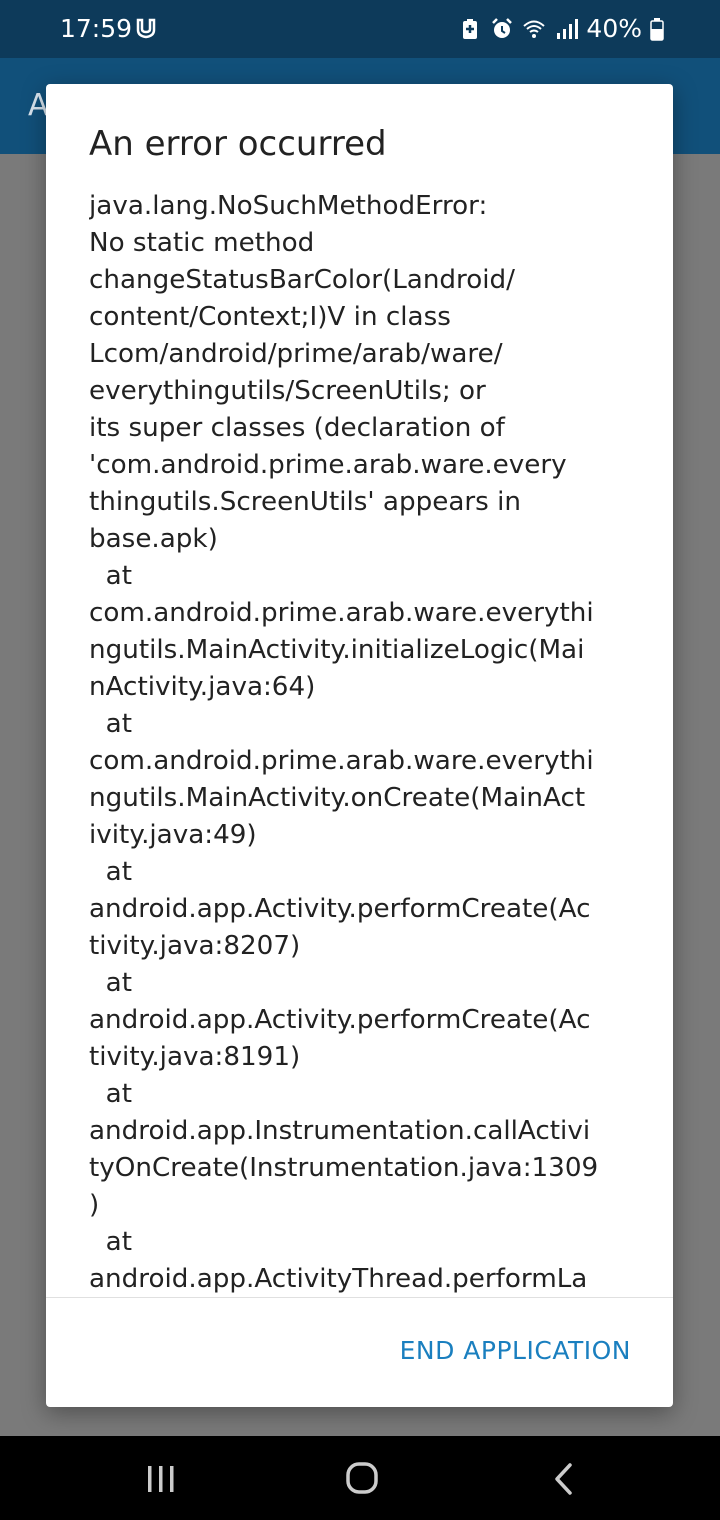 The height and width of the screenshot is (1520, 720). I want to click on dialog-title: An error occurred, so click(238, 144).